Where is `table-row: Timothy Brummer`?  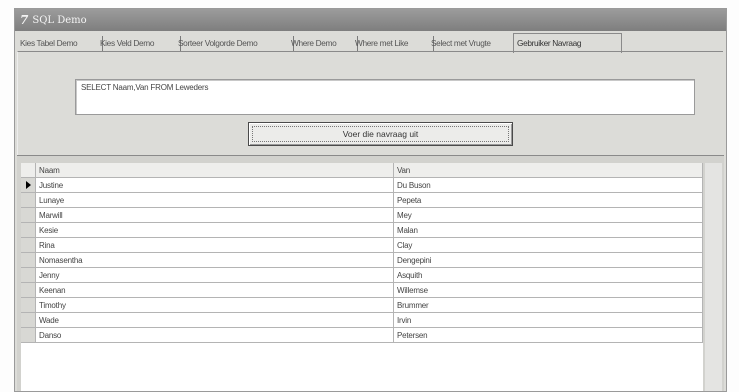 table-row: Timothy Brummer is located at coordinates (362, 305).